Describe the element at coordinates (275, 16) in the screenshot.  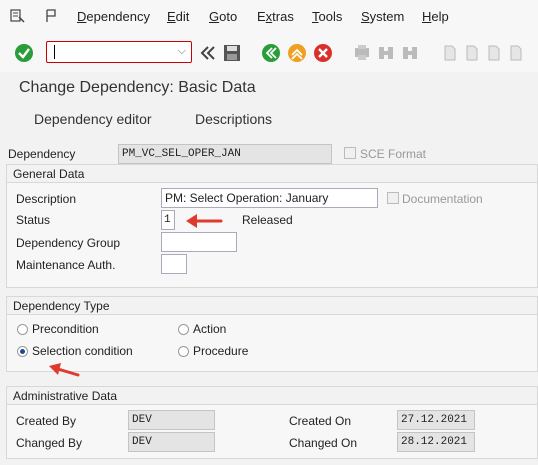
I see `menu-extras: Extras` at that location.